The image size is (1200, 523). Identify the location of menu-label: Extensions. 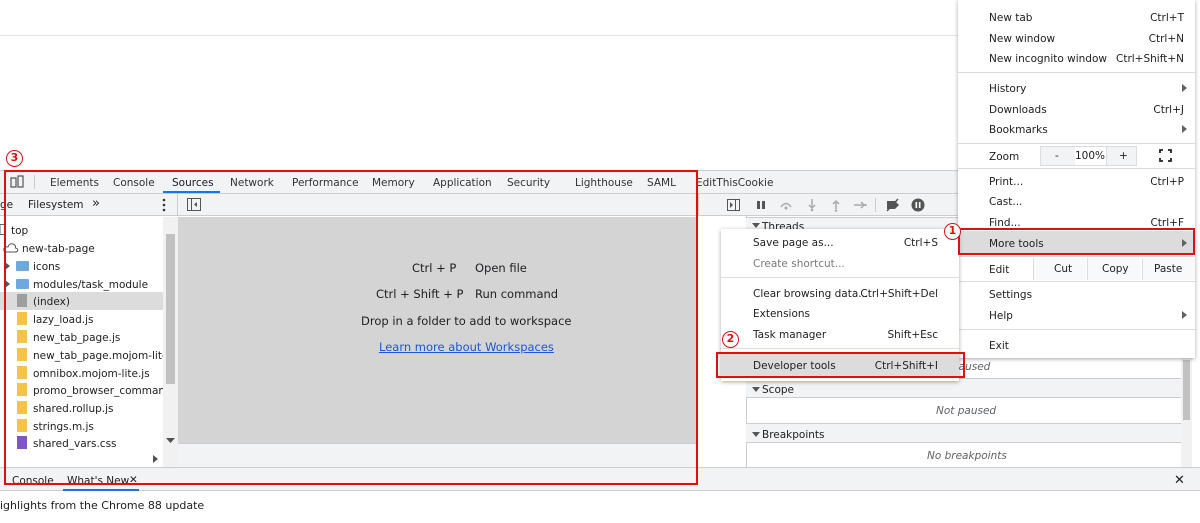
(782, 314).